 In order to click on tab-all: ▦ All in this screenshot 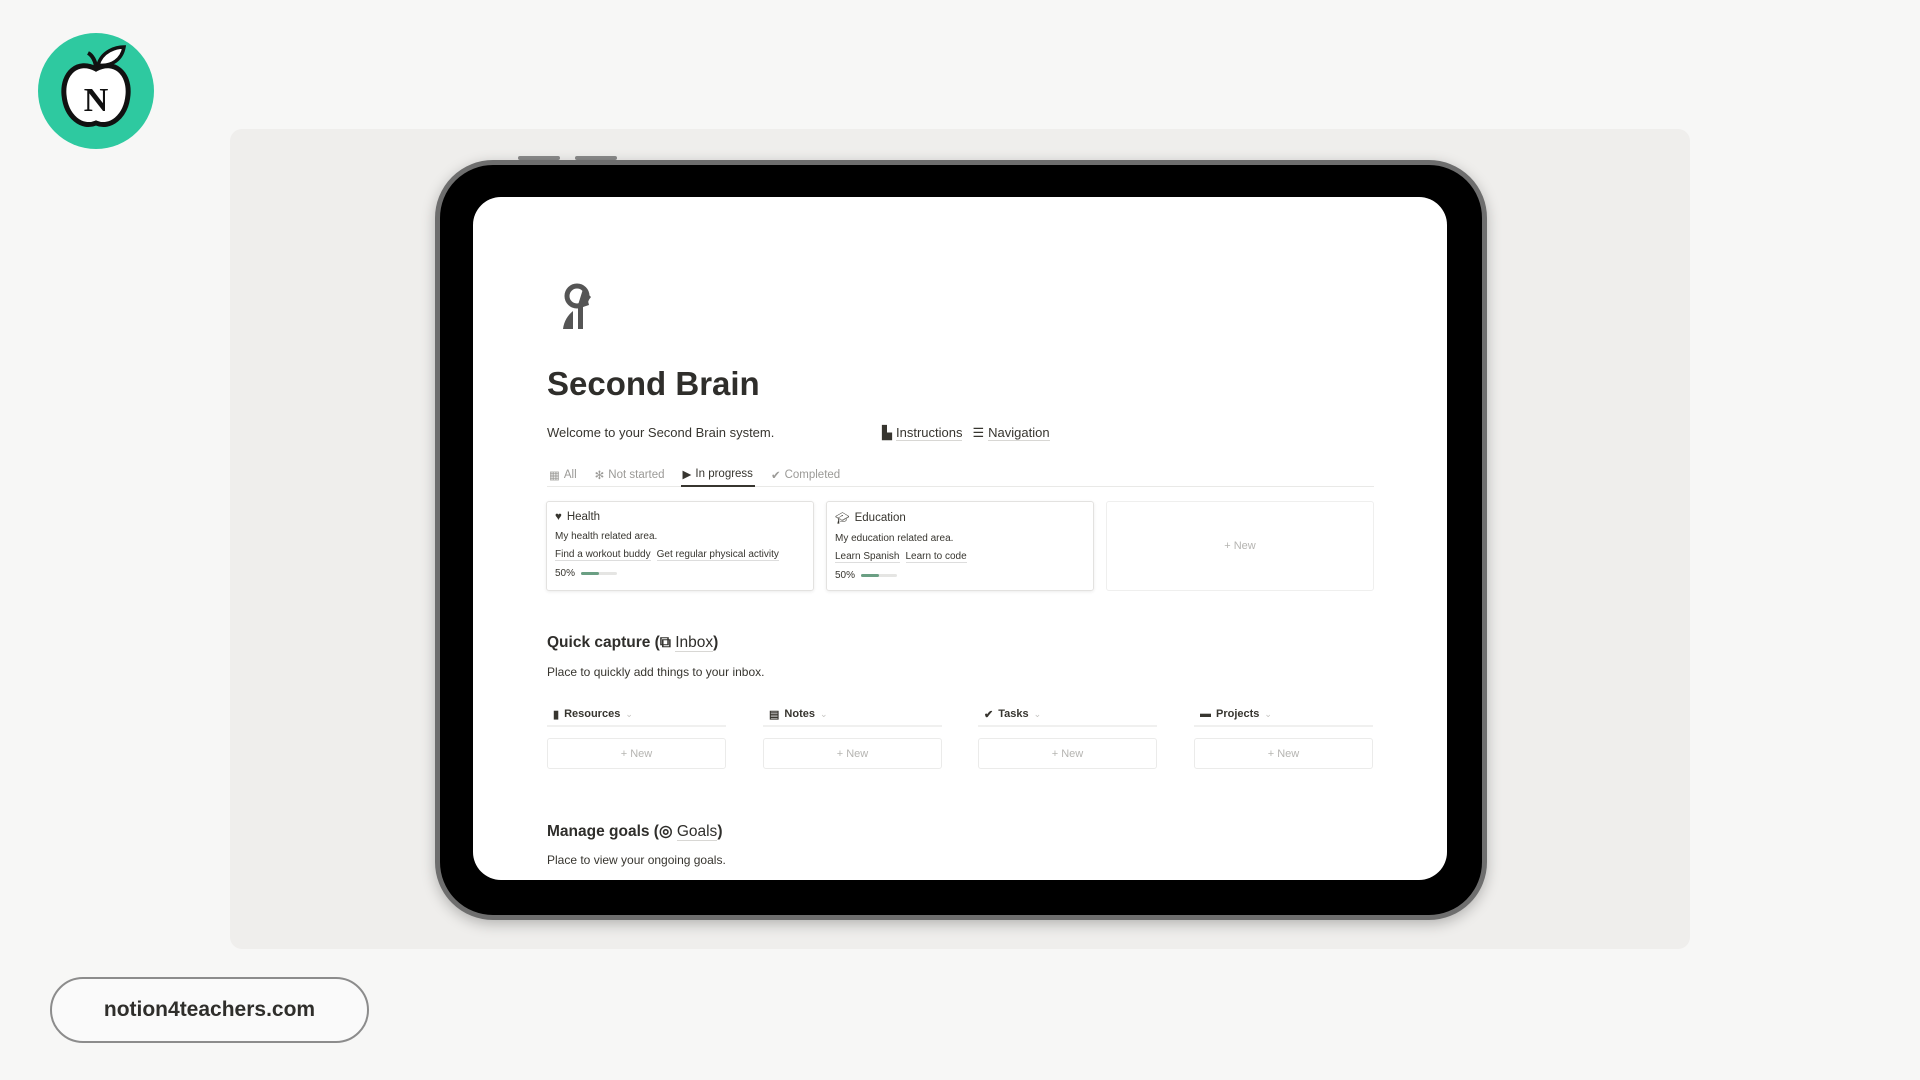, I will do `click(563, 475)`.